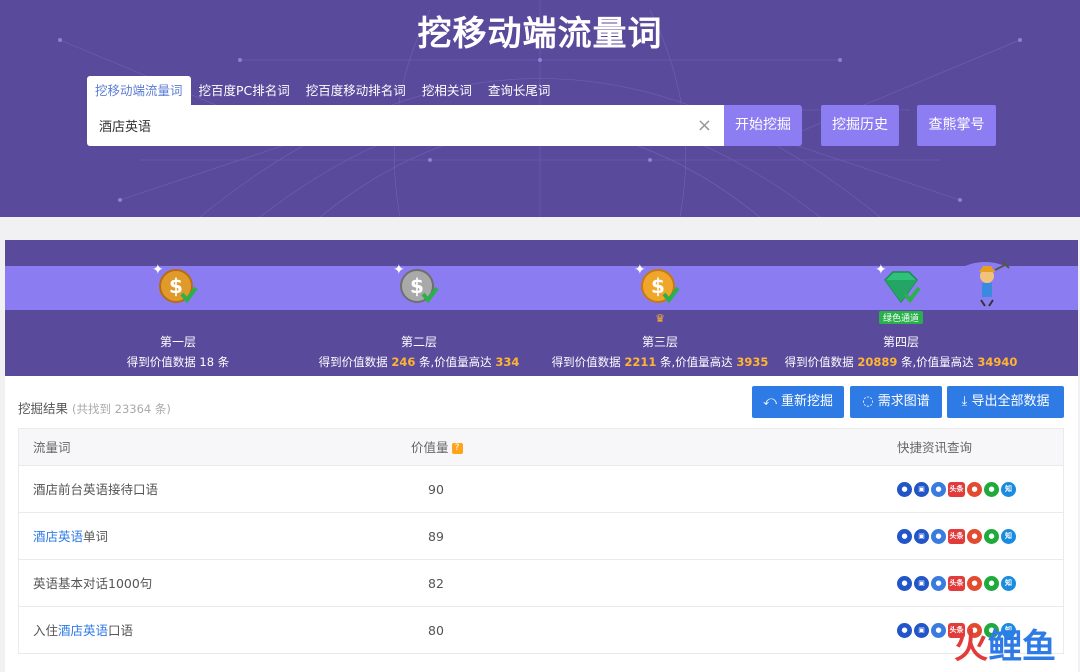 The height and width of the screenshot is (672, 1080). Describe the element at coordinates (70, 536) in the screenshot. I see `keyword-cell: 酒店英语单词` at that location.